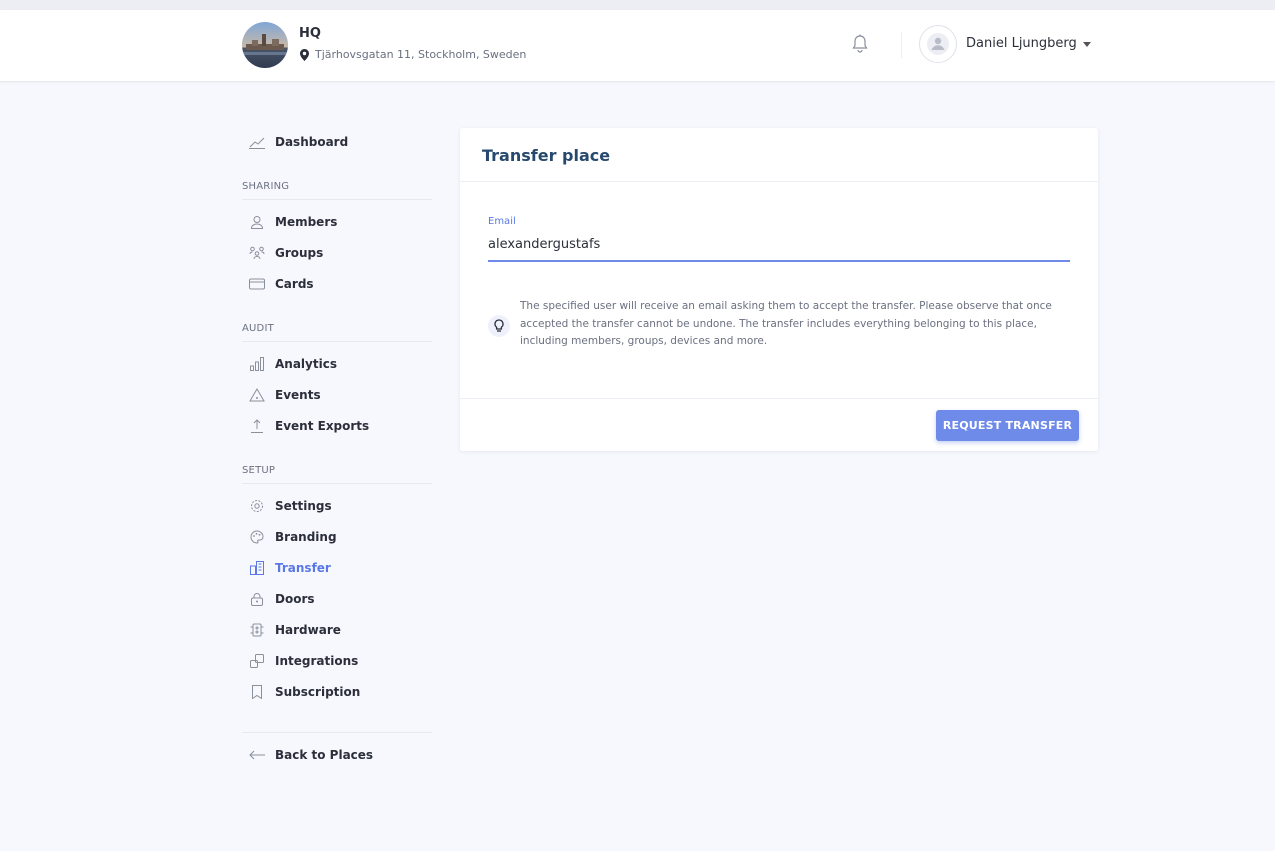 The height and width of the screenshot is (851, 1275). What do you see at coordinates (257, 506) in the screenshot?
I see `gear-icon` at bounding box center [257, 506].